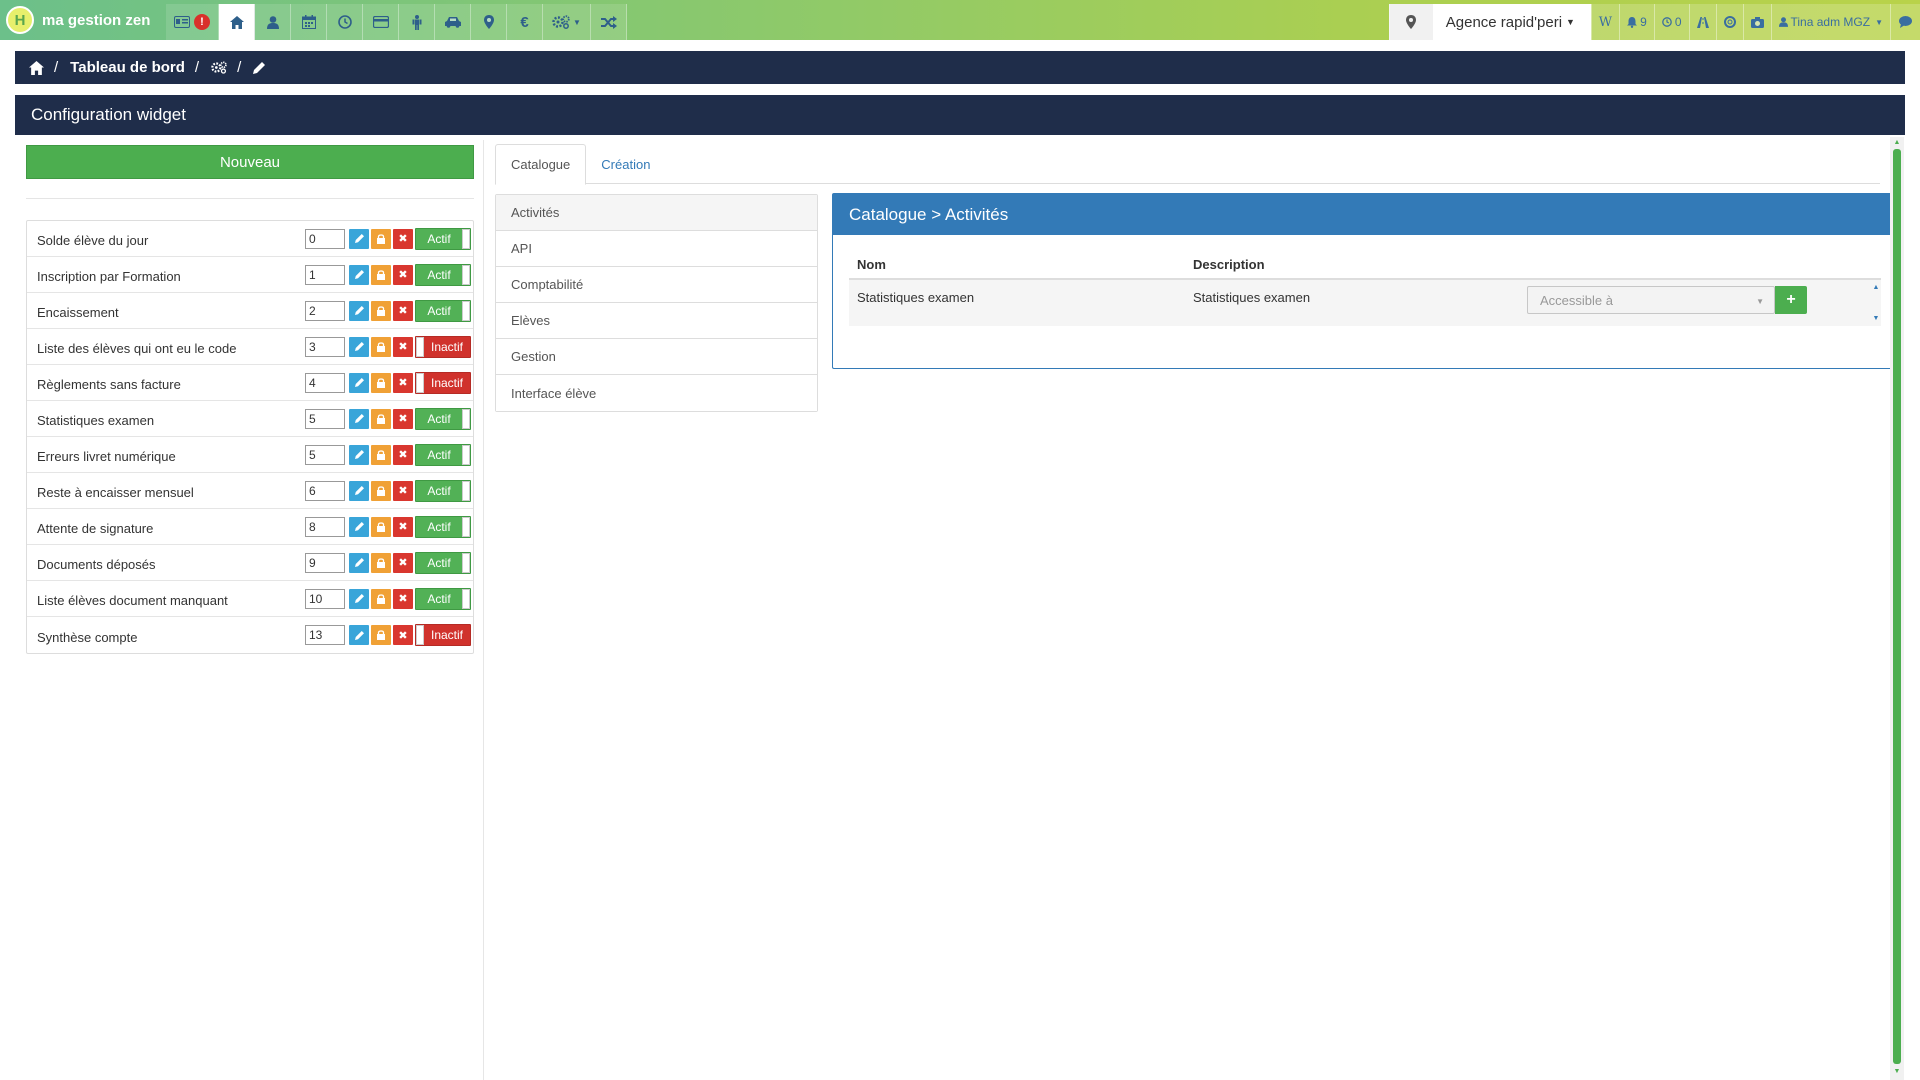 The height and width of the screenshot is (1080, 1920). What do you see at coordinates (1636, 22) in the screenshot?
I see `notifications-button: 9` at bounding box center [1636, 22].